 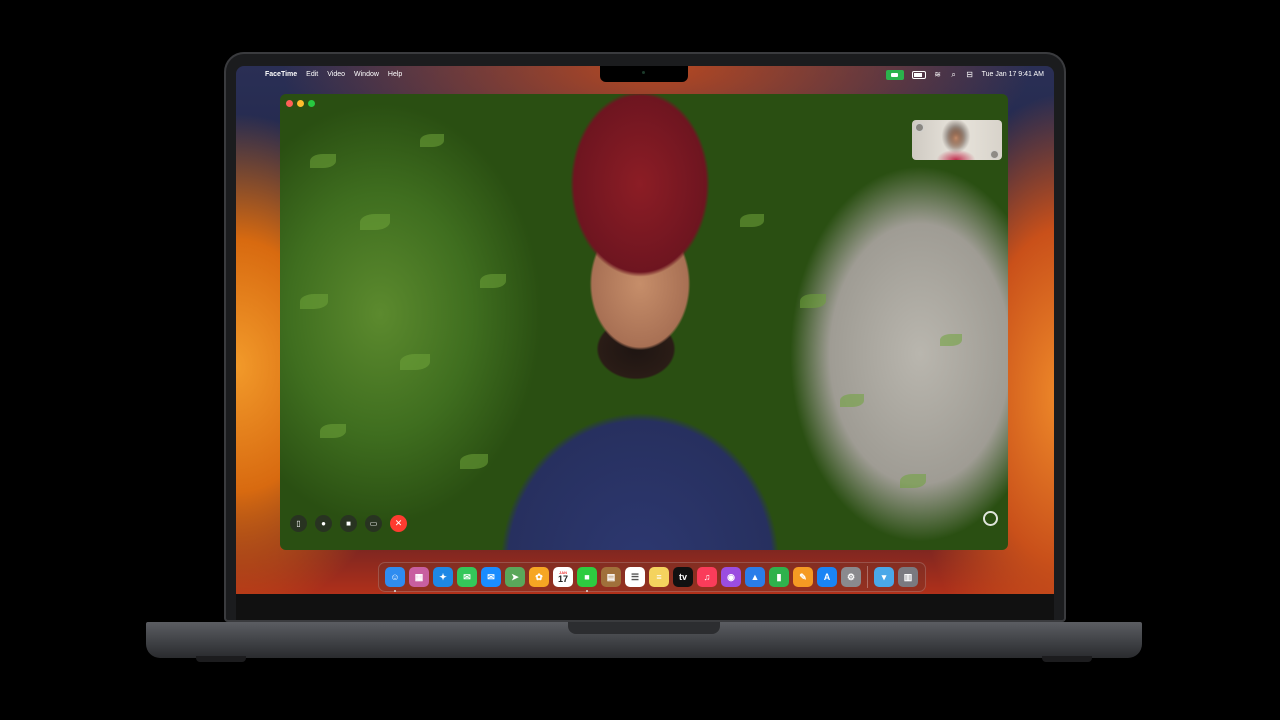 I want to click on screen-share-icon: ▭, so click(x=373, y=523).